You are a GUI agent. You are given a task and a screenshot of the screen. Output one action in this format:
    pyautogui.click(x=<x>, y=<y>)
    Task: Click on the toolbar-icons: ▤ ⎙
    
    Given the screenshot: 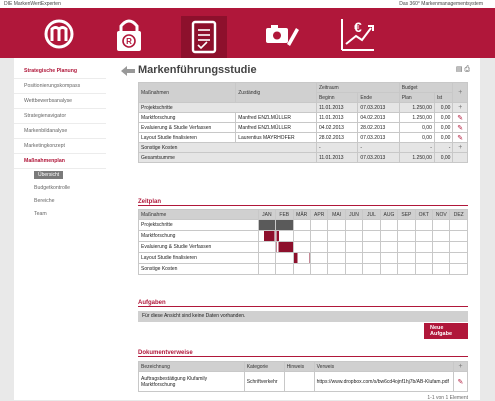 What is the action you would take?
    pyautogui.click(x=463, y=69)
    